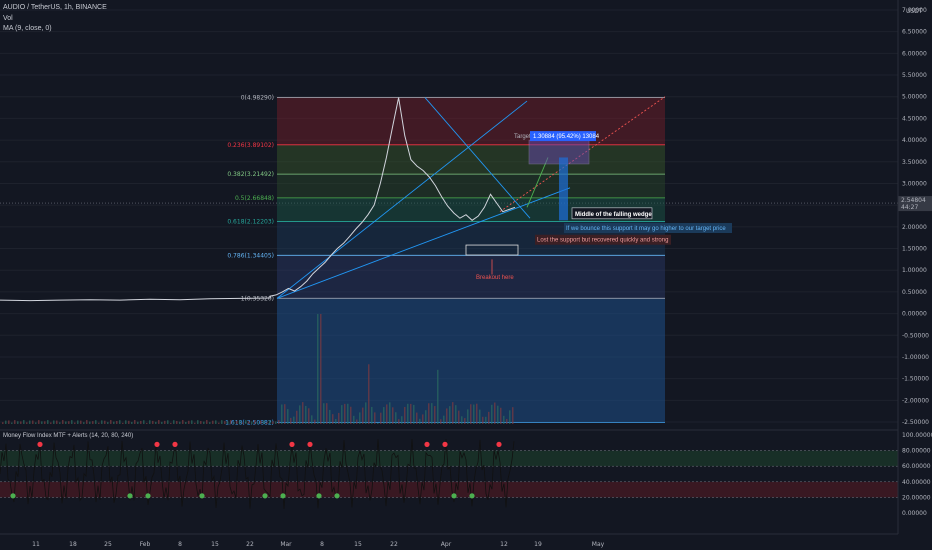 This screenshot has width=932, height=550. I want to click on price-tick-label: 5.50000, so click(914, 75).